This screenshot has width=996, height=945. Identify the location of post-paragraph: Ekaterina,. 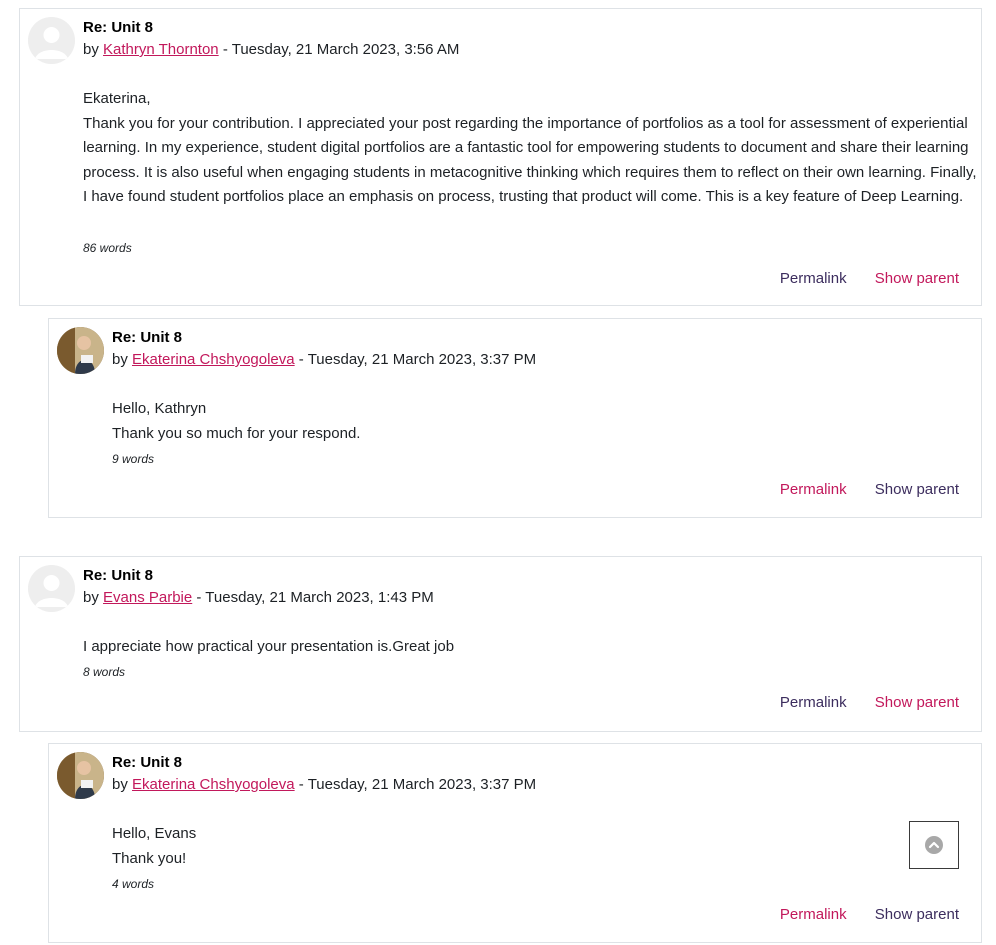
(117, 98).